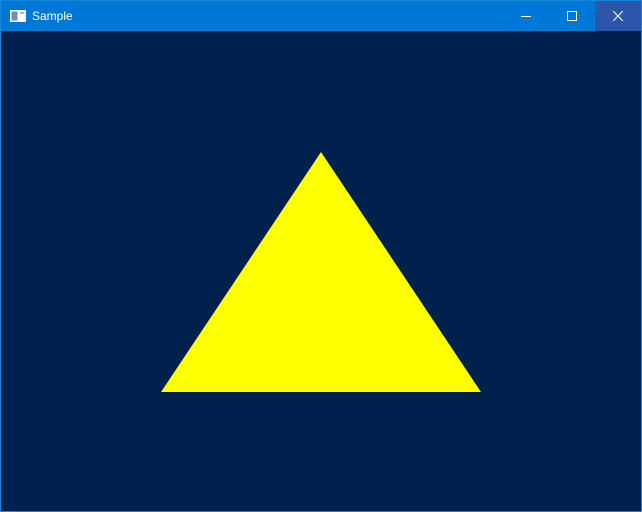 The height and width of the screenshot is (512, 642). I want to click on close-button, so click(618, 16).